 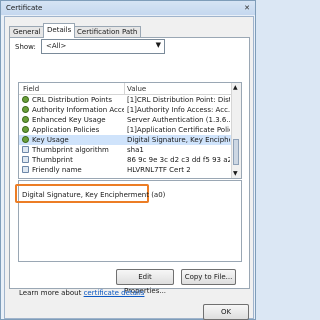 What do you see at coordinates (31, 89) in the screenshot?
I see `column-header-field: Field` at bounding box center [31, 89].